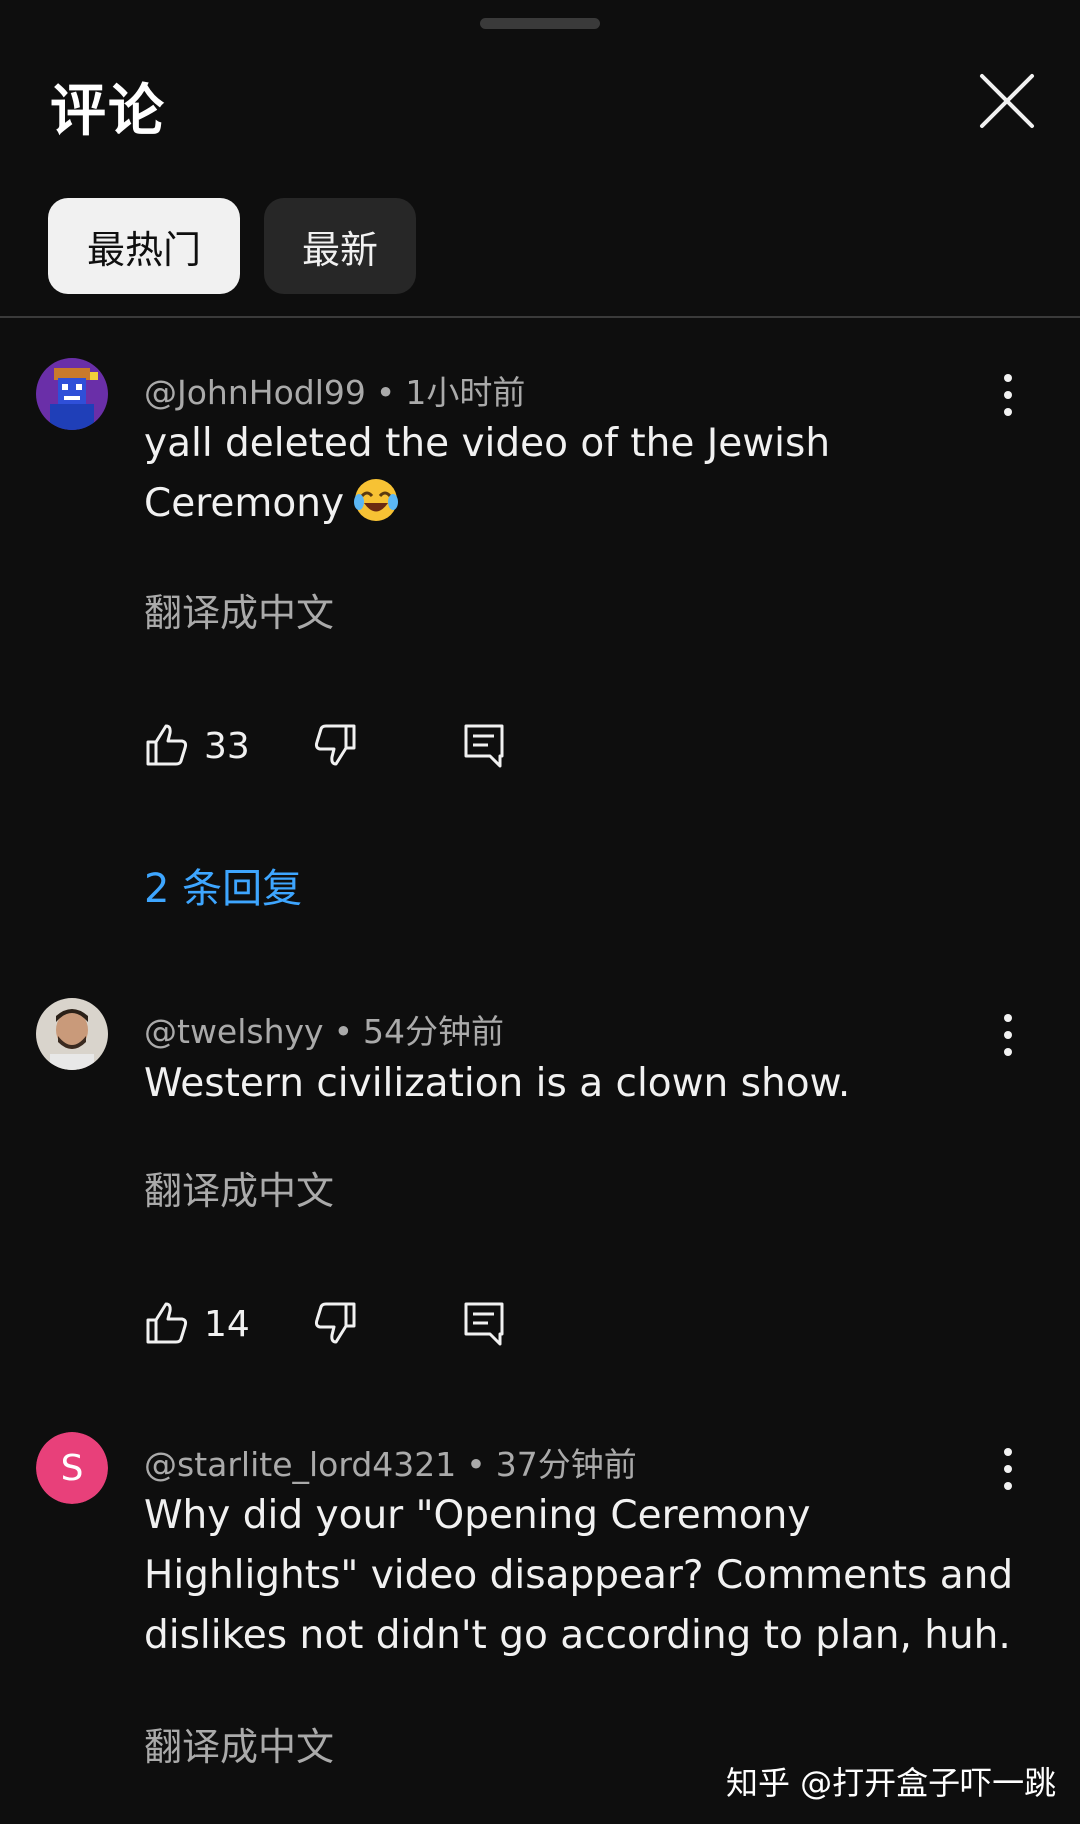 This screenshot has width=1080, height=1824. Describe the element at coordinates (891, 1783) in the screenshot. I see `watermark: 知乎 @打开盒子吓一跳` at that location.